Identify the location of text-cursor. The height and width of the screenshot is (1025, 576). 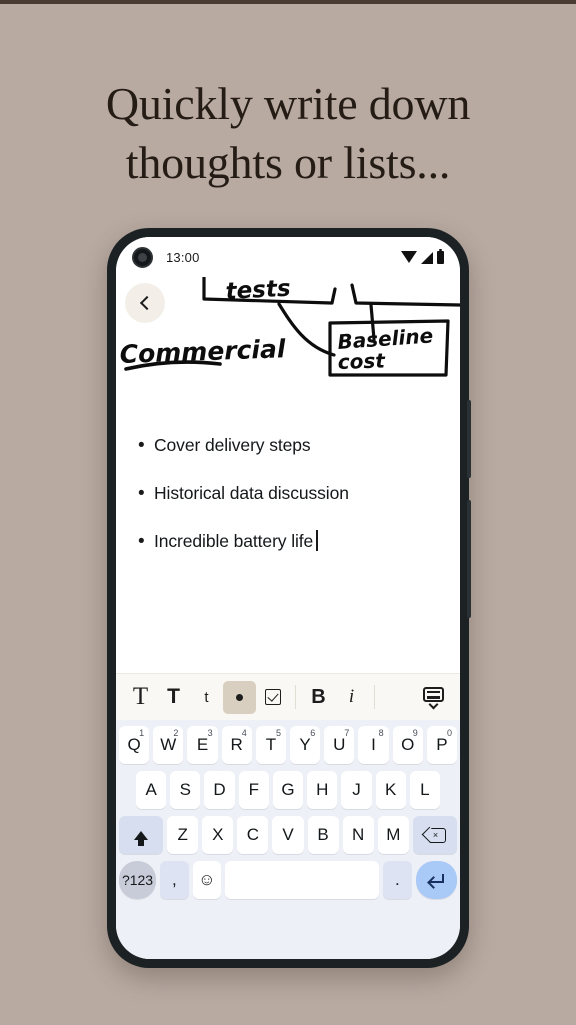
(317, 540).